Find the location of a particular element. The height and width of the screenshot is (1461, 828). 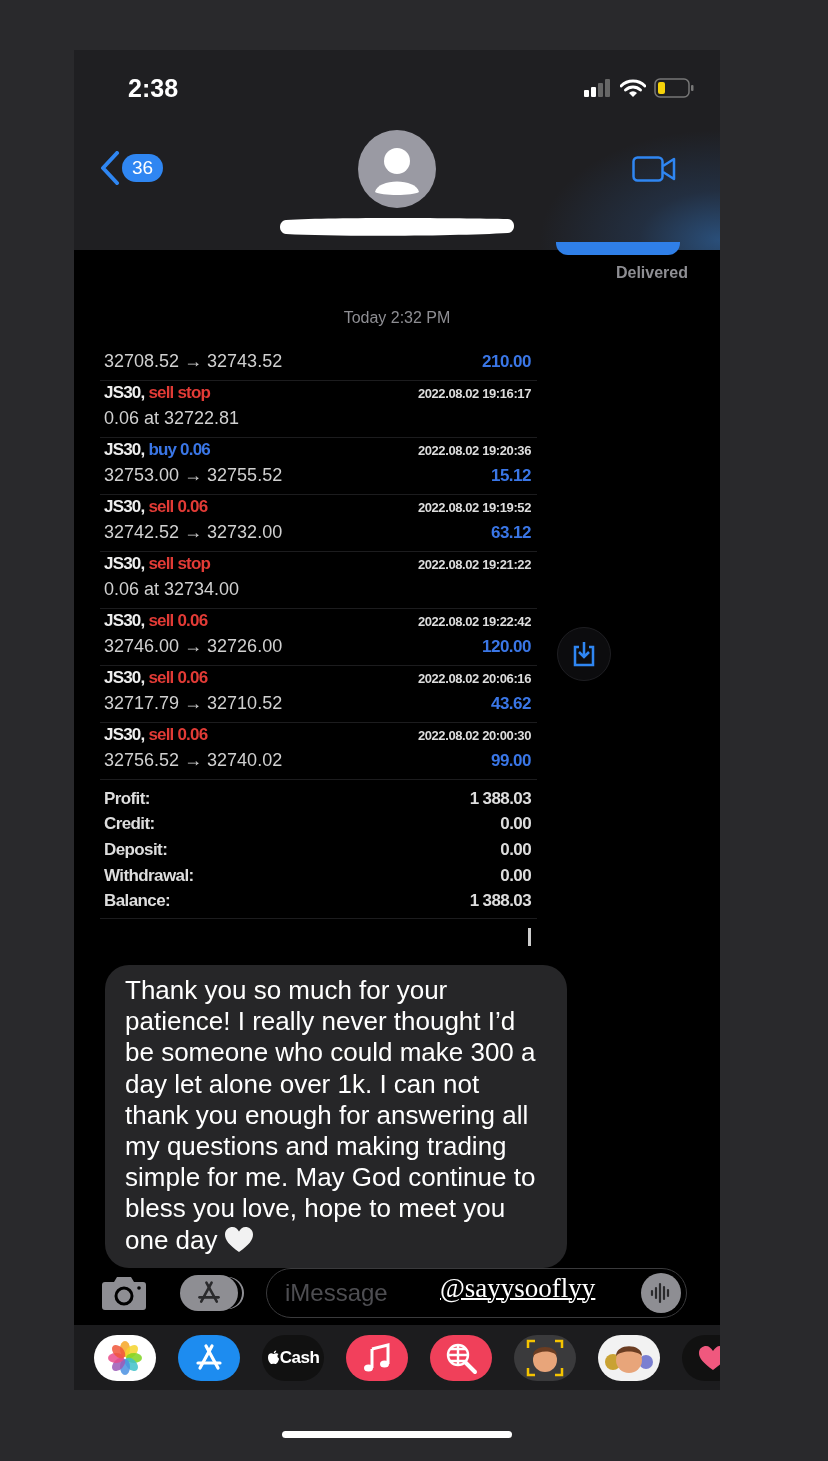

battery-icon is located at coordinates (674, 88).